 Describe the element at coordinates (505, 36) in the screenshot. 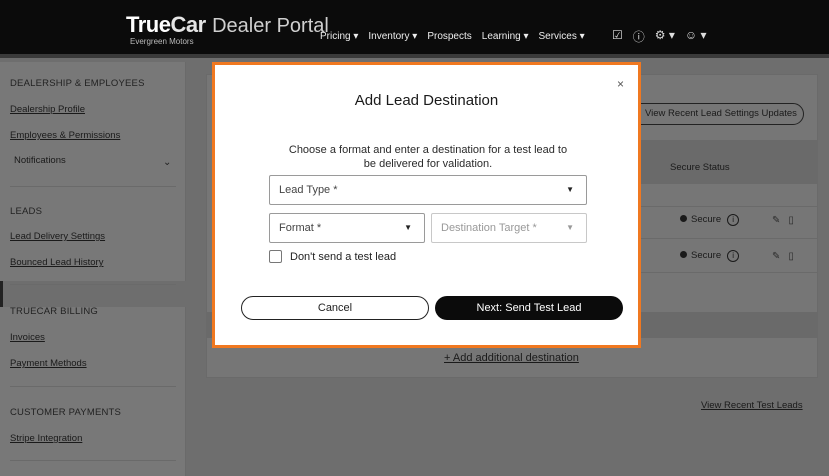

I see `nav-learning: Learning ▾` at that location.